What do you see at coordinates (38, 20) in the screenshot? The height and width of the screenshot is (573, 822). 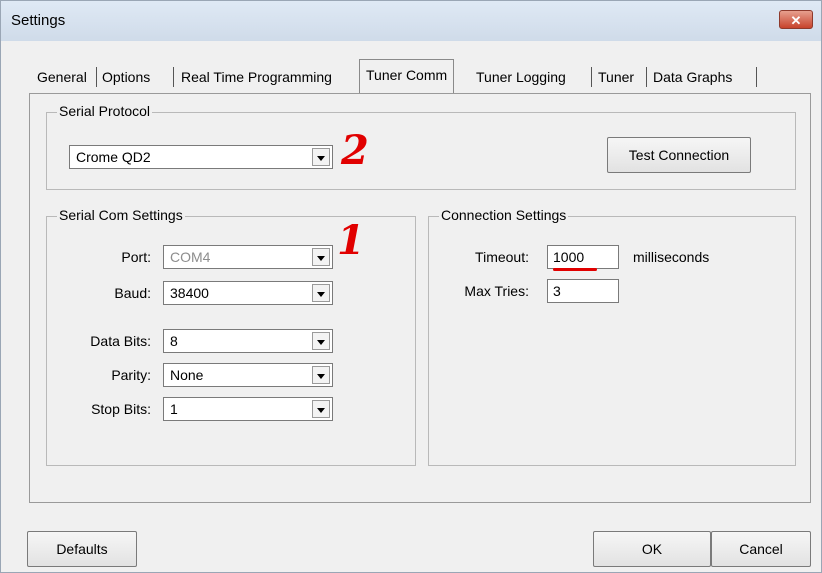 I see `window-title: Settings` at bounding box center [38, 20].